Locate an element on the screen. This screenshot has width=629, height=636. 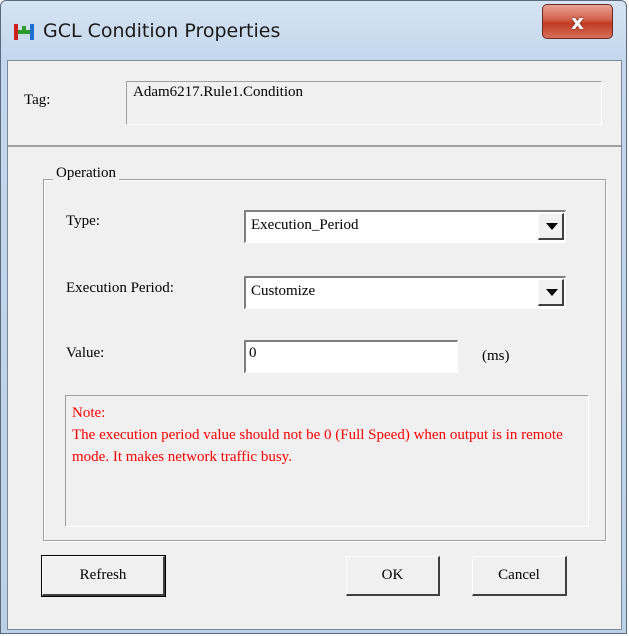
ok-button: OK is located at coordinates (393, 576).